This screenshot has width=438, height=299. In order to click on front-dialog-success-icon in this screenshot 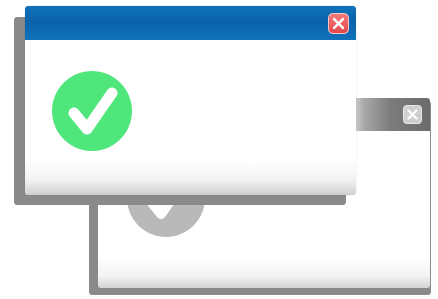, I will do `click(92, 111)`.